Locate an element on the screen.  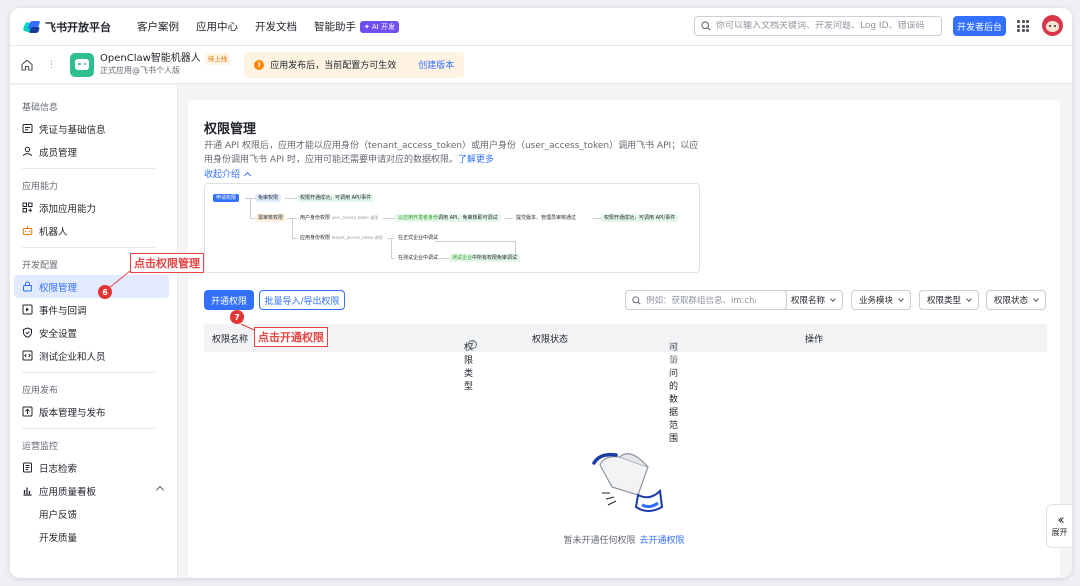
filter-permission-status: 权限状态 is located at coordinates (1016, 300).